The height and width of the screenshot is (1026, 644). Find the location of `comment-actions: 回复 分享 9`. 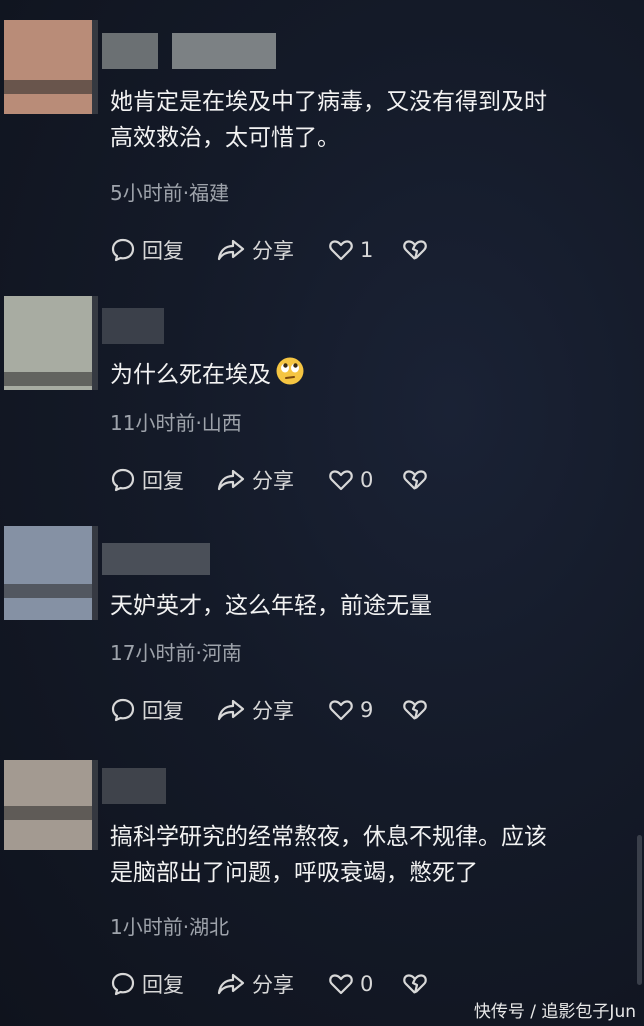

comment-actions: 回复 分享 9 is located at coordinates (269, 710).